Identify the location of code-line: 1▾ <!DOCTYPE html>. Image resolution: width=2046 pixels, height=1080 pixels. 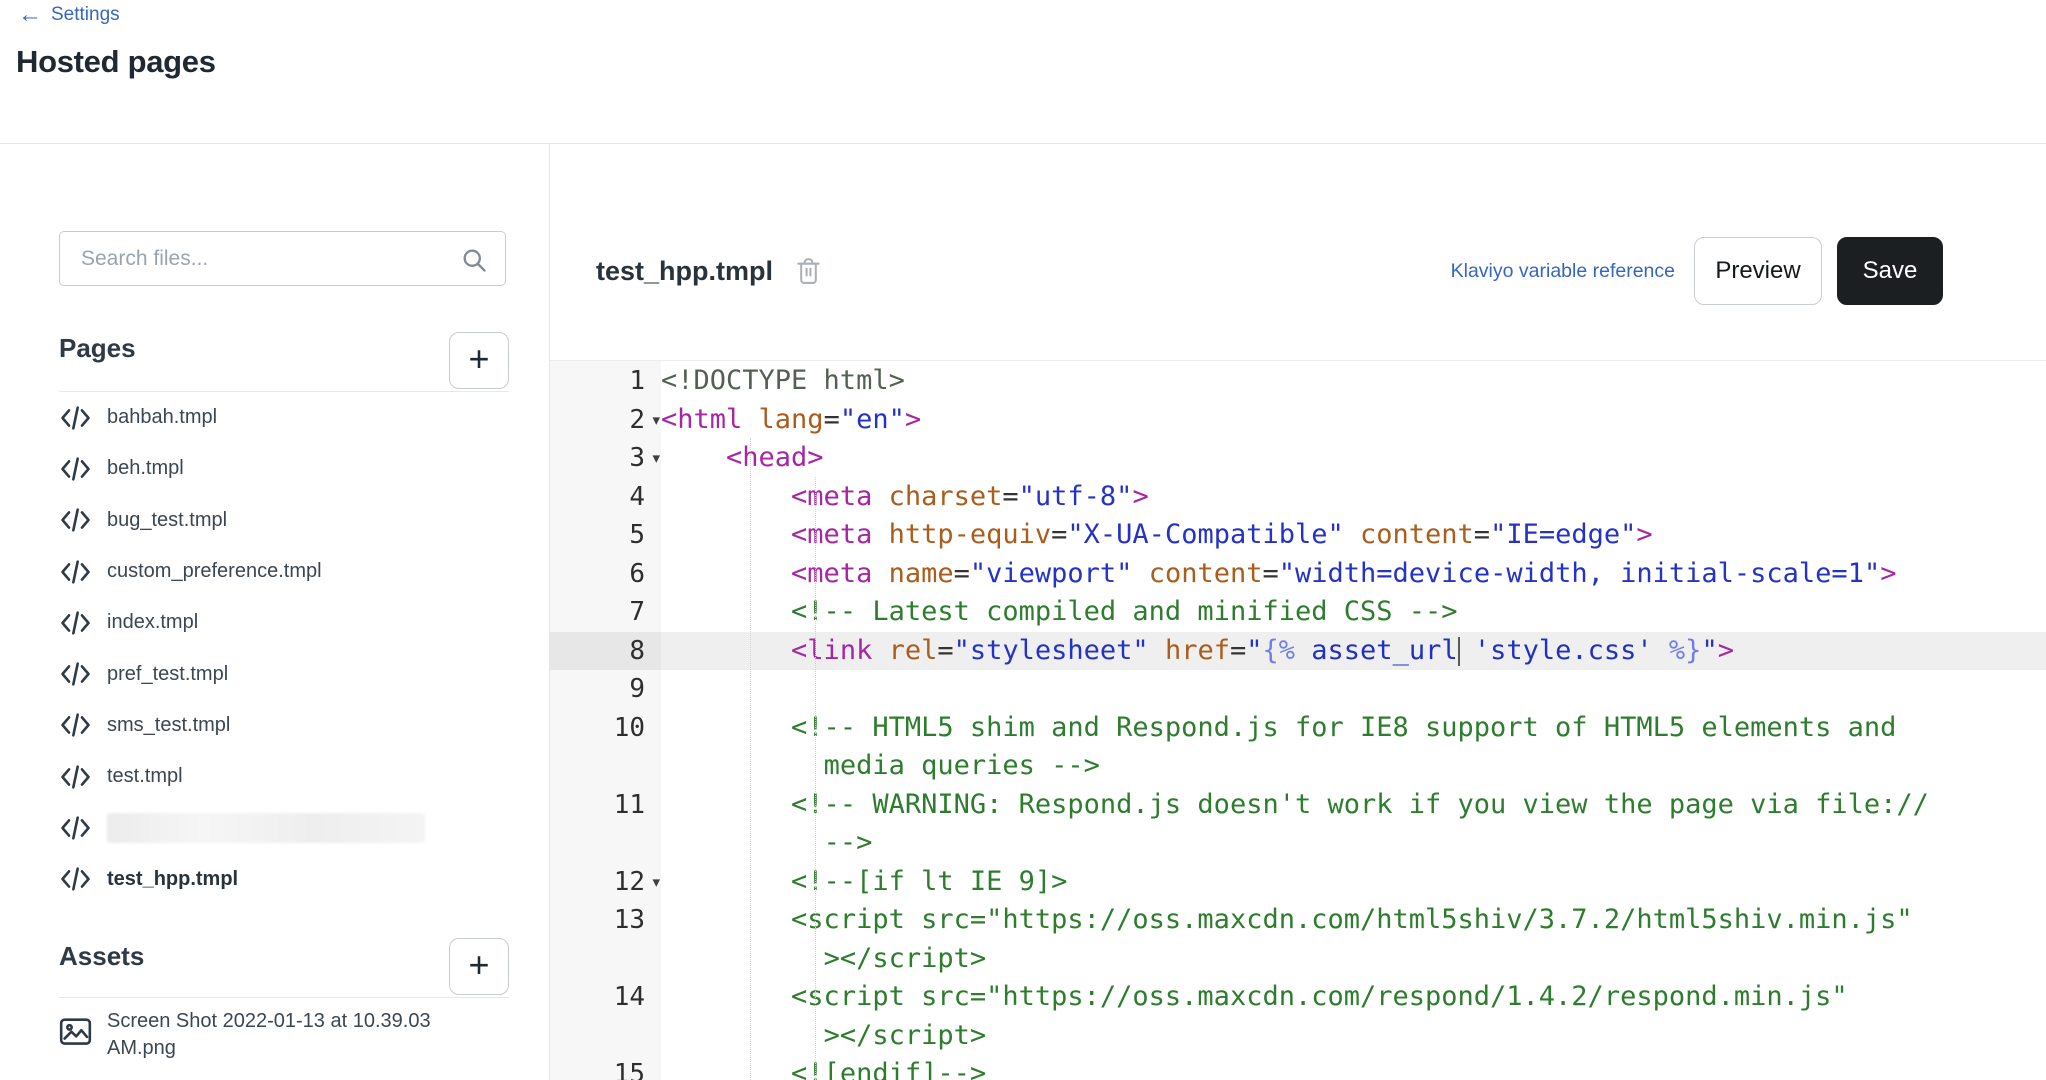
(1298, 381).